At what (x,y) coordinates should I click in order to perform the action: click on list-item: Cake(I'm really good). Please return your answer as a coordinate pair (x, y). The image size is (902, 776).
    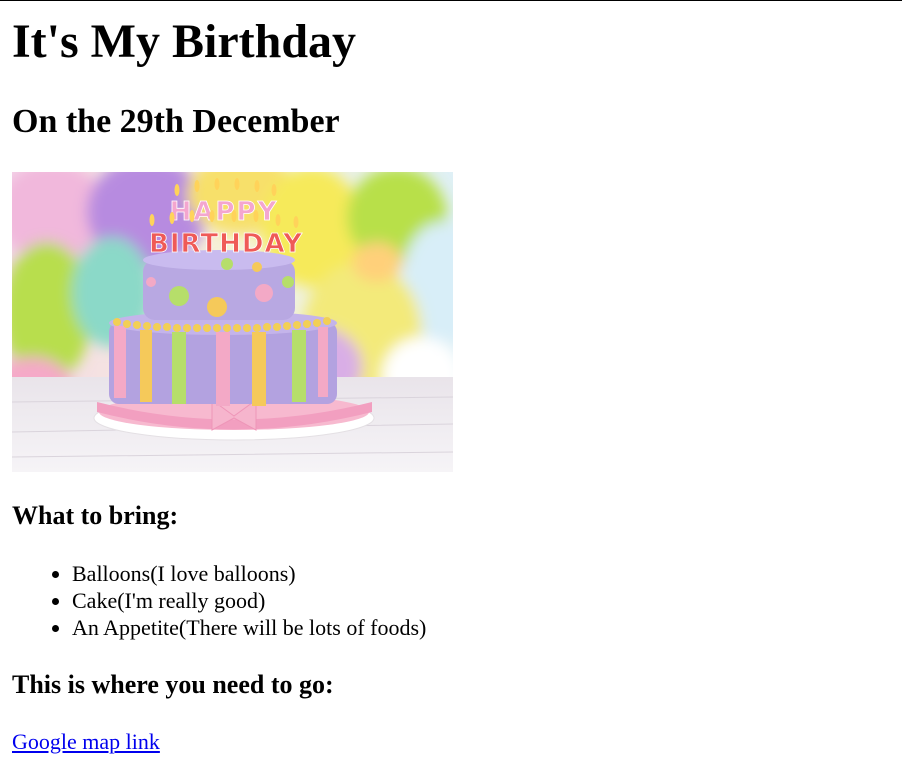
    Looking at the image, I should click on (249, 600).